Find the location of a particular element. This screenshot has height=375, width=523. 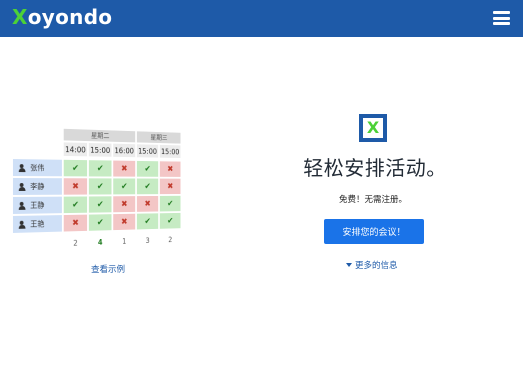

vote-total: 1 is located at coordinates (124, 241).